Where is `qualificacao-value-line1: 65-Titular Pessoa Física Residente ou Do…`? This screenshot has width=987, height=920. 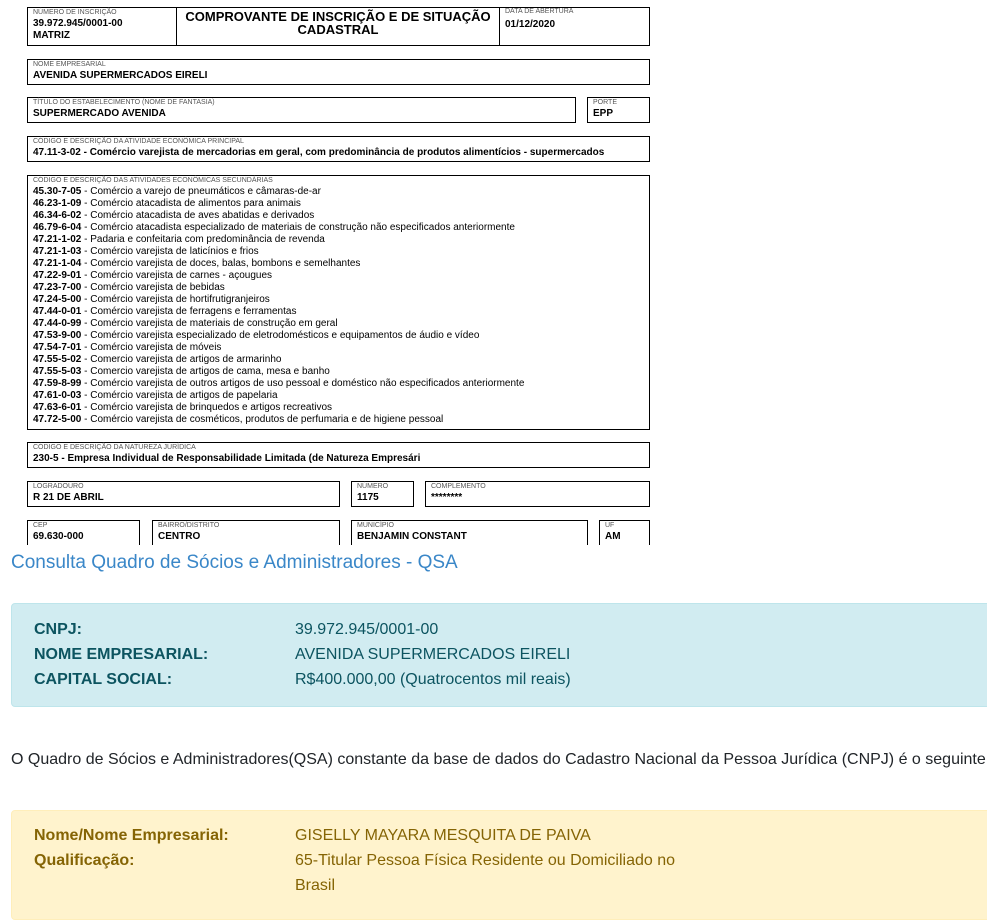
qualificacao-value-line1: 65-Titular Pessoa Física Residente ou Do… is located at coordinates (485, 860).